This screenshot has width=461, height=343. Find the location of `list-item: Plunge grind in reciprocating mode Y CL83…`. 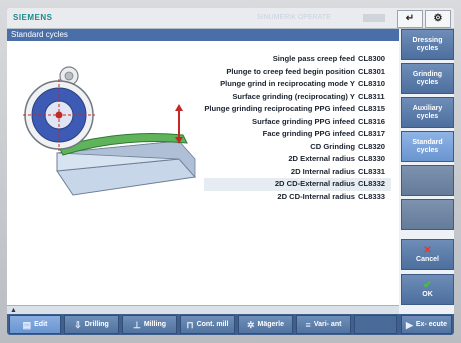

list-item: Plunge grind in reciprocating mode Y CL83… is located at coordinates (297, 84).